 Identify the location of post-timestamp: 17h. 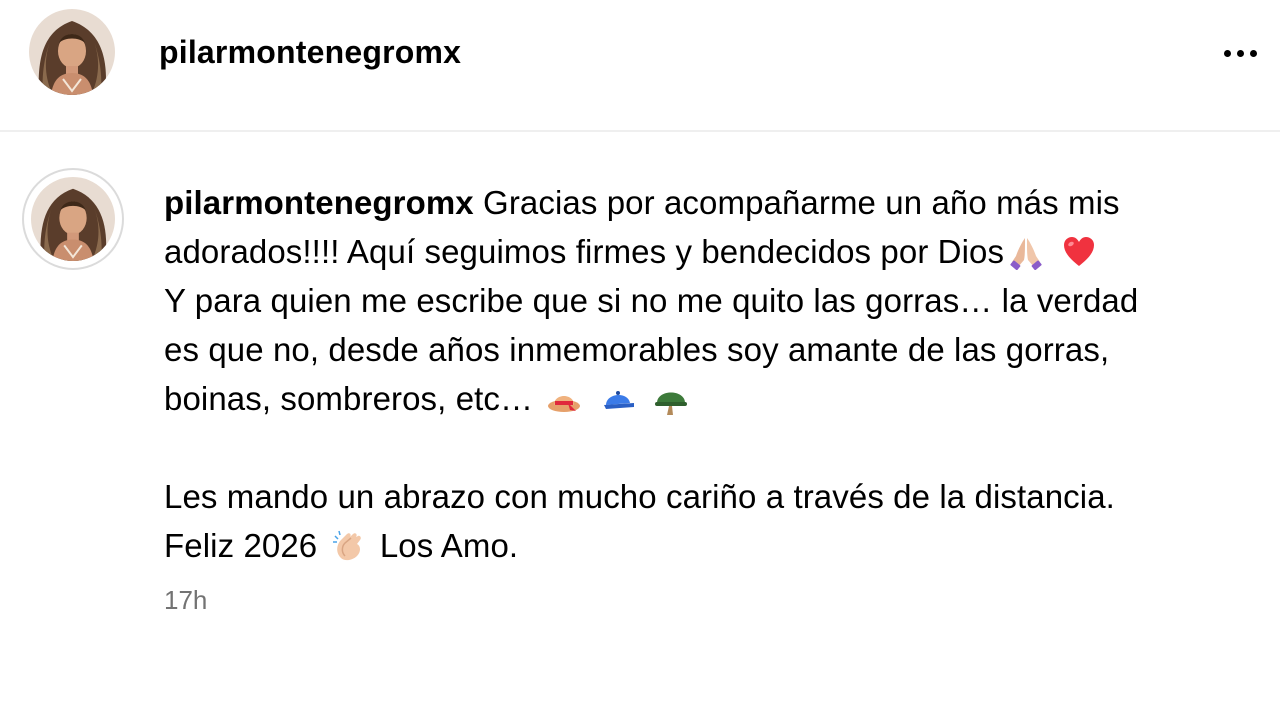
(185, 600).